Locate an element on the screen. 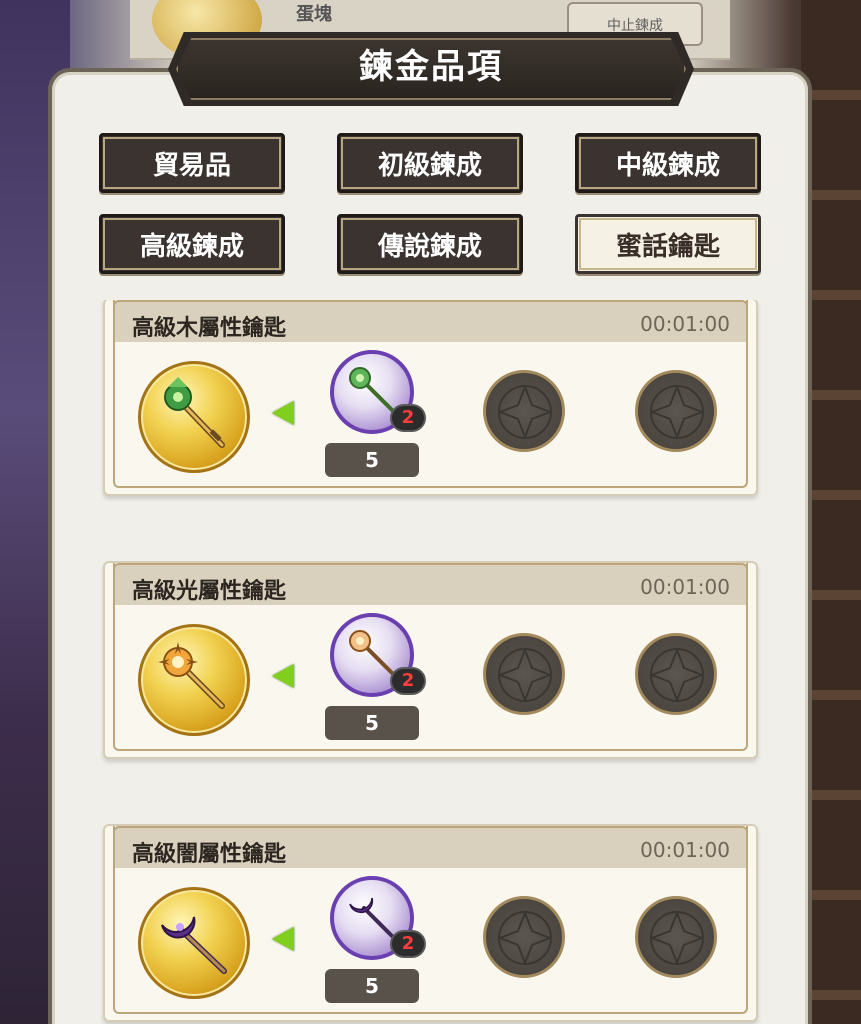 Image resolution: width=861 pixels, height=1024 pixels. recipe-name: 高級闇屬性鑰匙 is located at coordinates (209, 854).